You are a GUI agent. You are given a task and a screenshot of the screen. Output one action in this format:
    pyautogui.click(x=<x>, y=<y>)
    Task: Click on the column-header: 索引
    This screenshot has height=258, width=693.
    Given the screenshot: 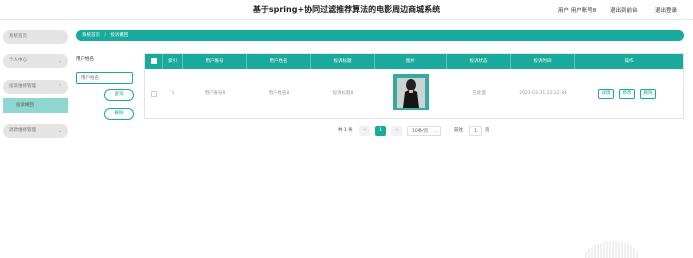 What is the action you would take?
    pyautogui.click(x=173, y=61)
    